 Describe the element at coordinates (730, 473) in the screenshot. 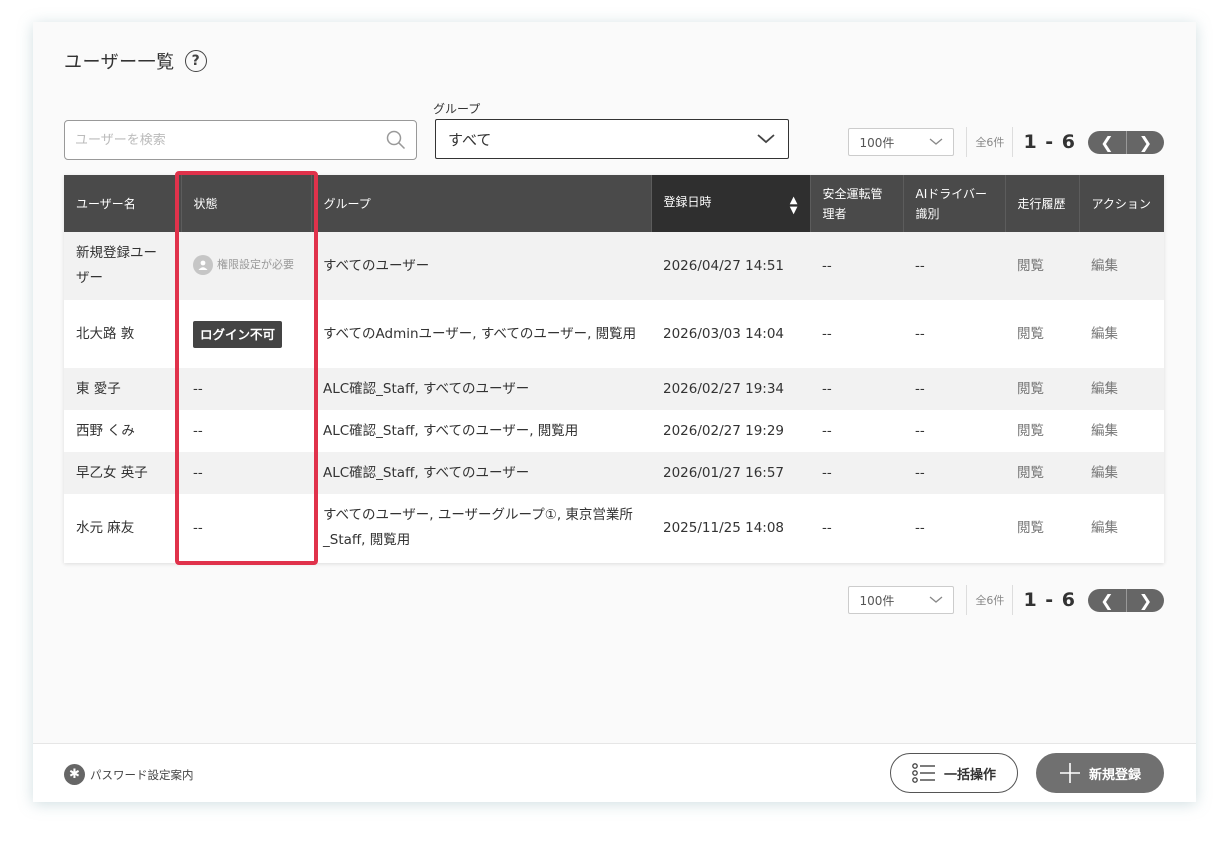

I see `cell-date: 2026/01/27 16:57` at that location.